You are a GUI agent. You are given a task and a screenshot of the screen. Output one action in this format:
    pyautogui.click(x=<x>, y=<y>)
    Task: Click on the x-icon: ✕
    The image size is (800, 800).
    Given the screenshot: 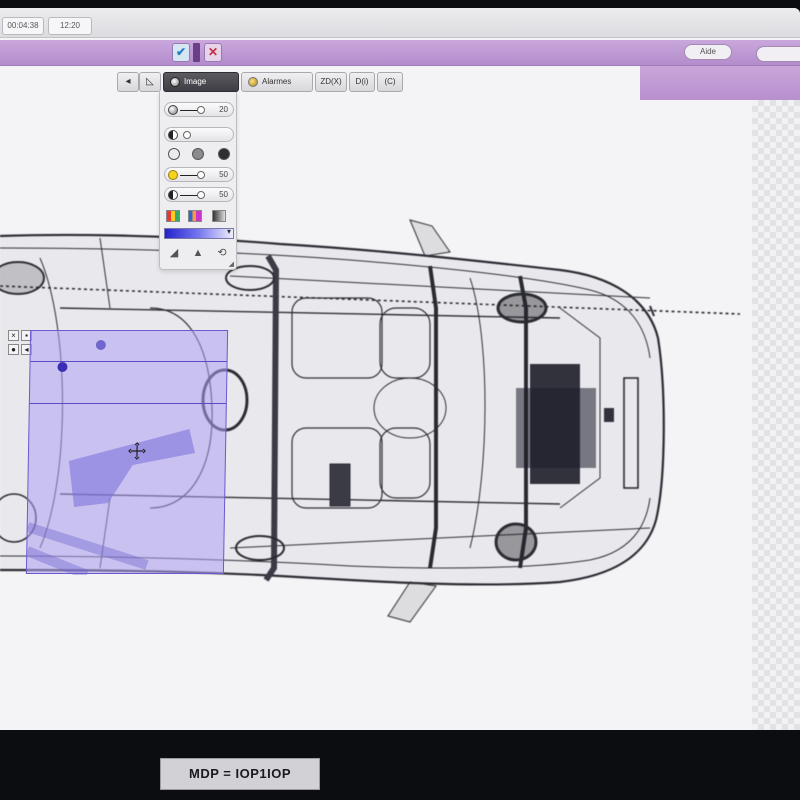 What is the action you would take?
    pyautogui.click(x=213, y=52)
    